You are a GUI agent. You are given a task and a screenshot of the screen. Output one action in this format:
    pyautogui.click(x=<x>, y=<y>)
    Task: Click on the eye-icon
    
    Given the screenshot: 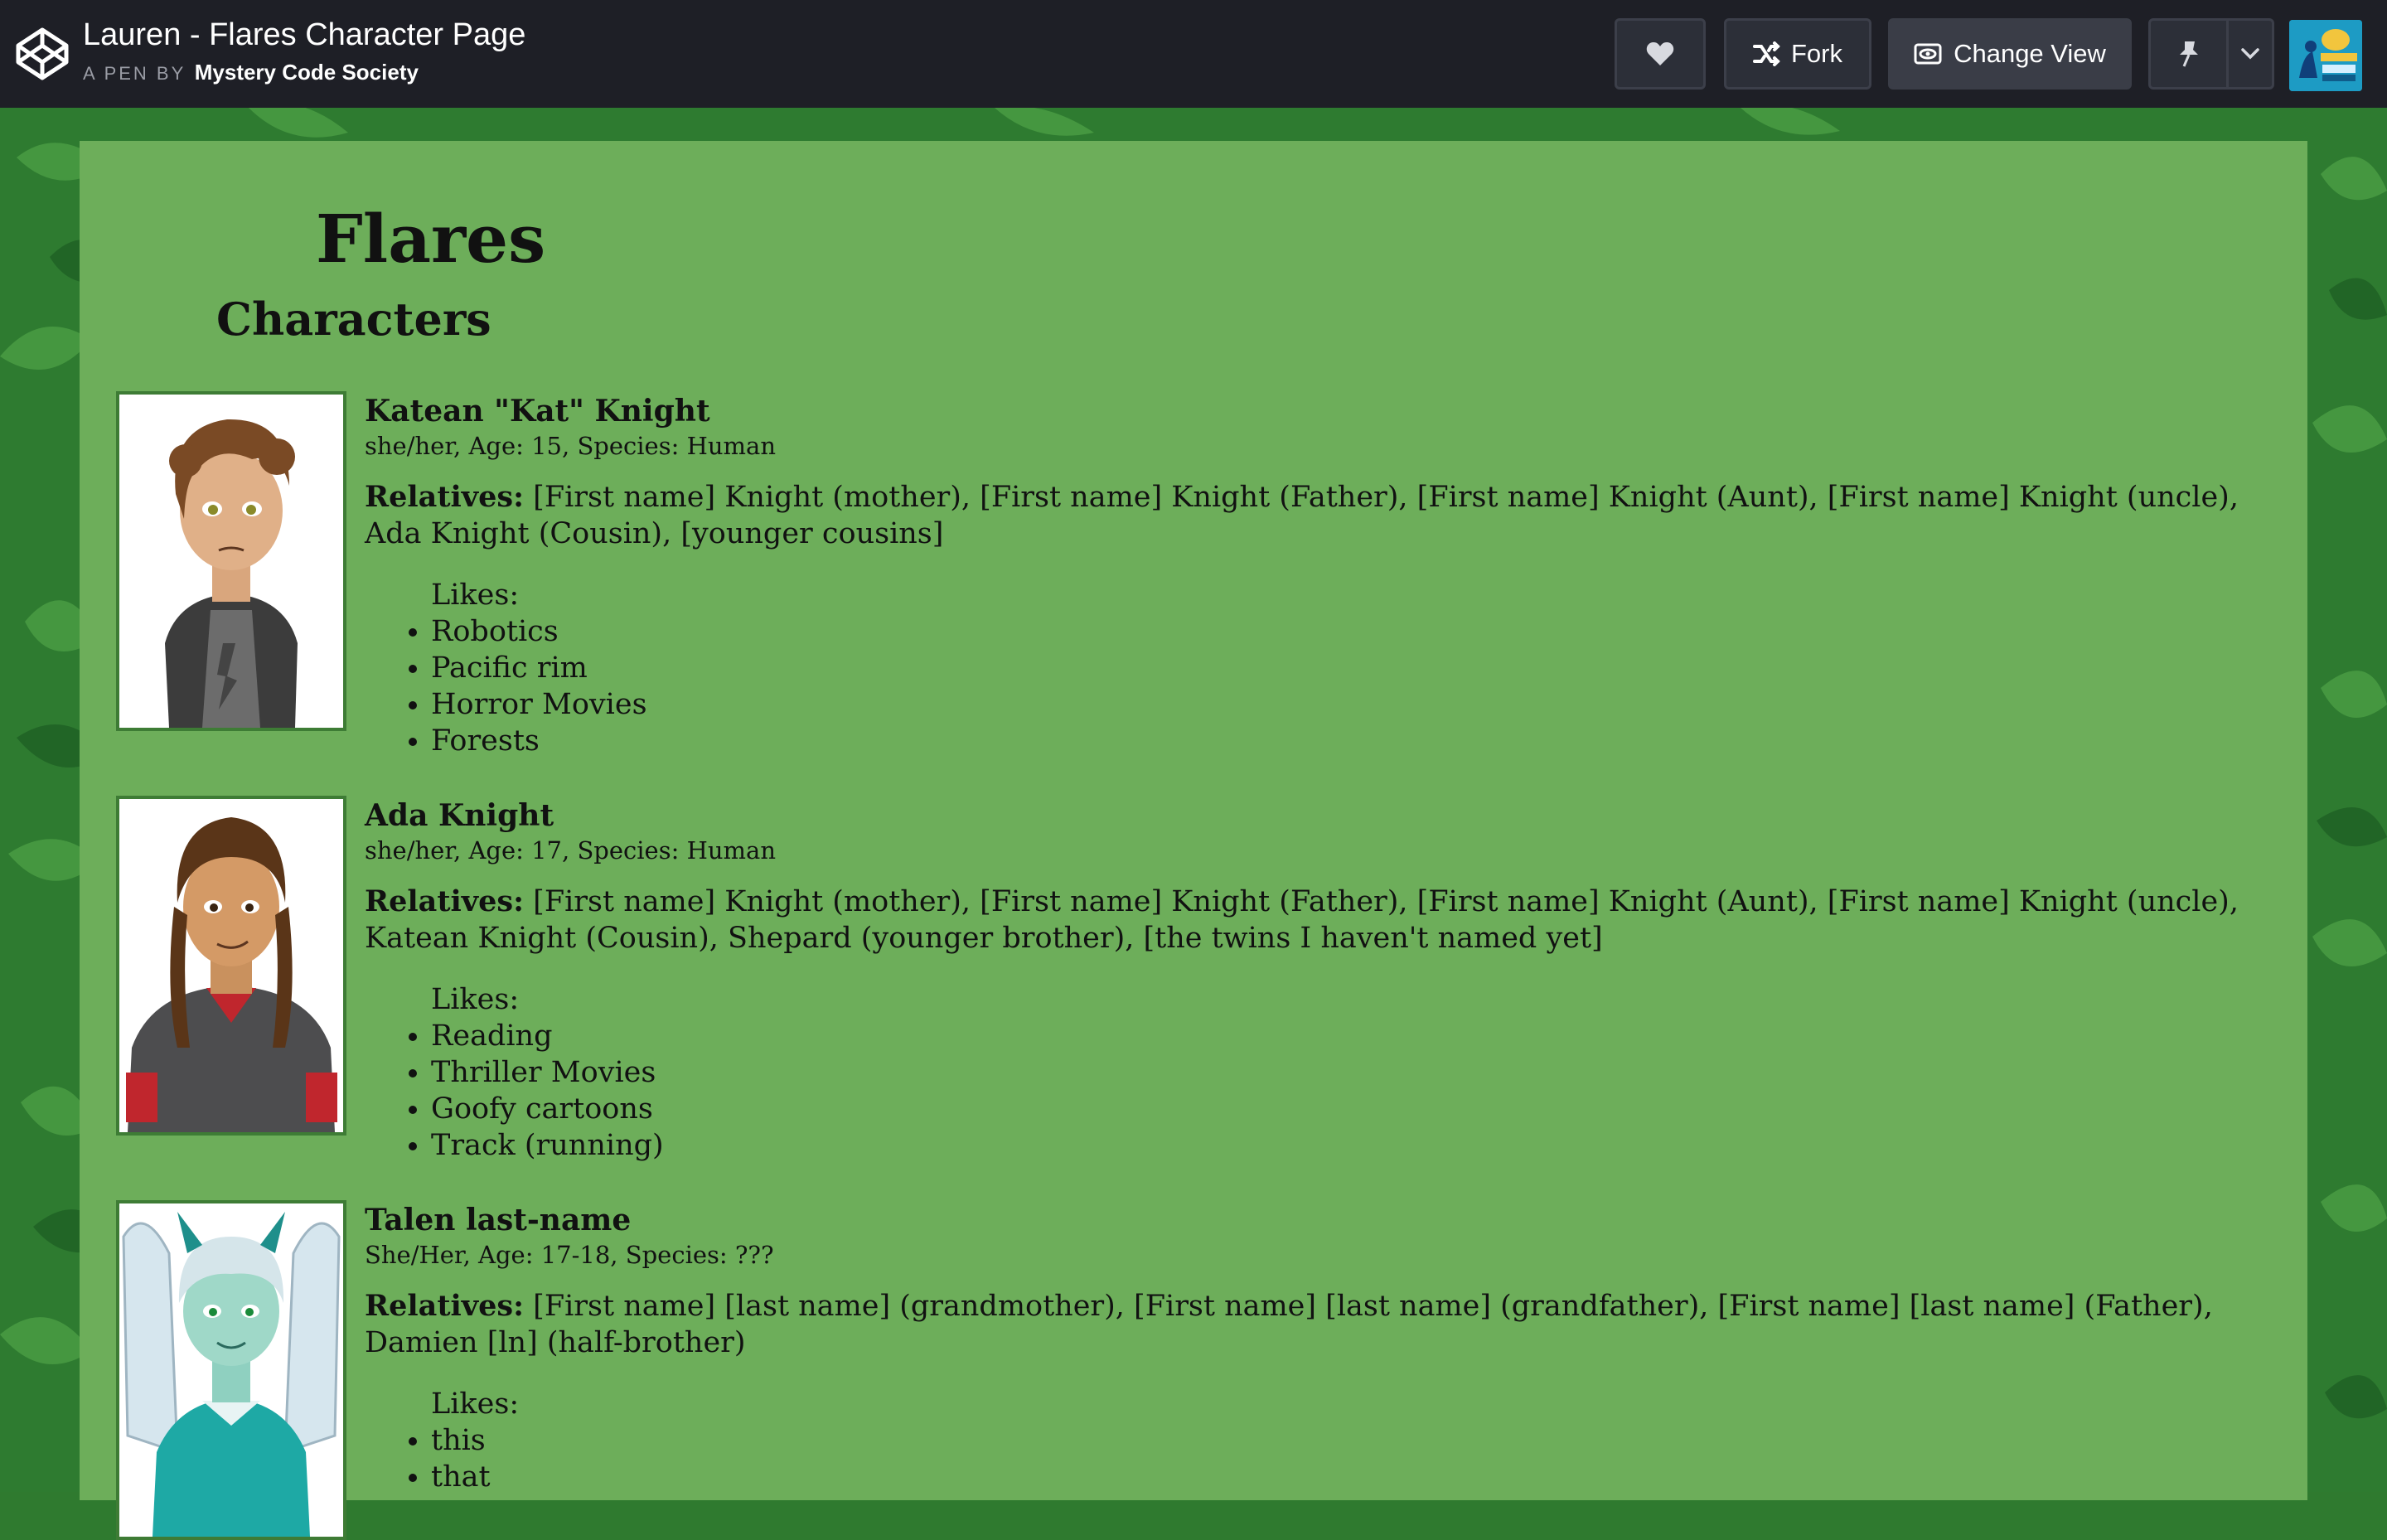 What is the action you would take?
    pyautogui.click(x=1928, y=53)
    